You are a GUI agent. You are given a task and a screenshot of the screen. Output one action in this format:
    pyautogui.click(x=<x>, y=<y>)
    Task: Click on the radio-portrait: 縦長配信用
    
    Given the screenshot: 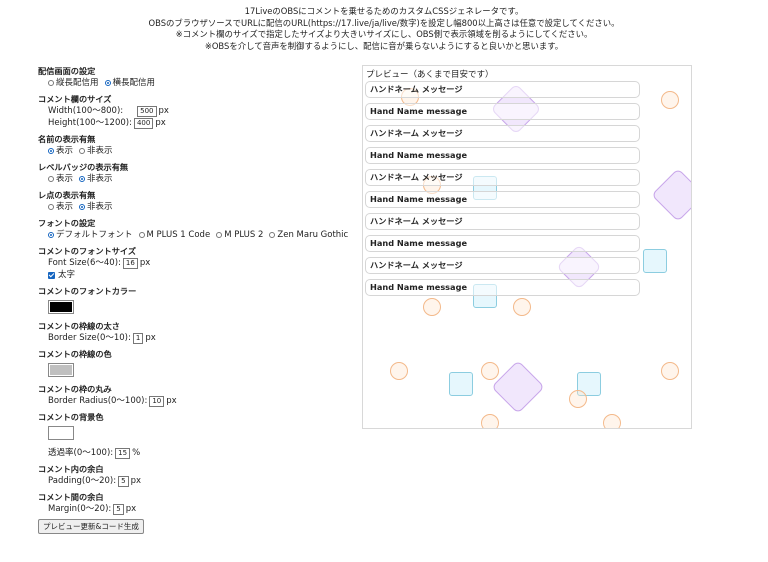 What is the action you would take?
    pyautogui.click(x=73, y=83)
    